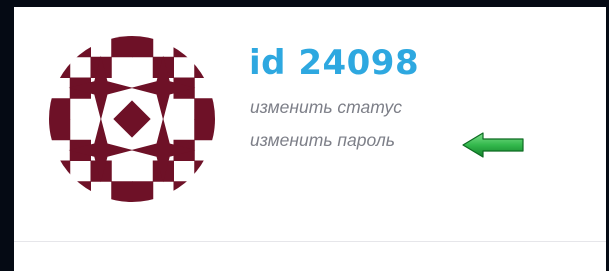  I want to click on green-arrow-icon, so click(493, 145).